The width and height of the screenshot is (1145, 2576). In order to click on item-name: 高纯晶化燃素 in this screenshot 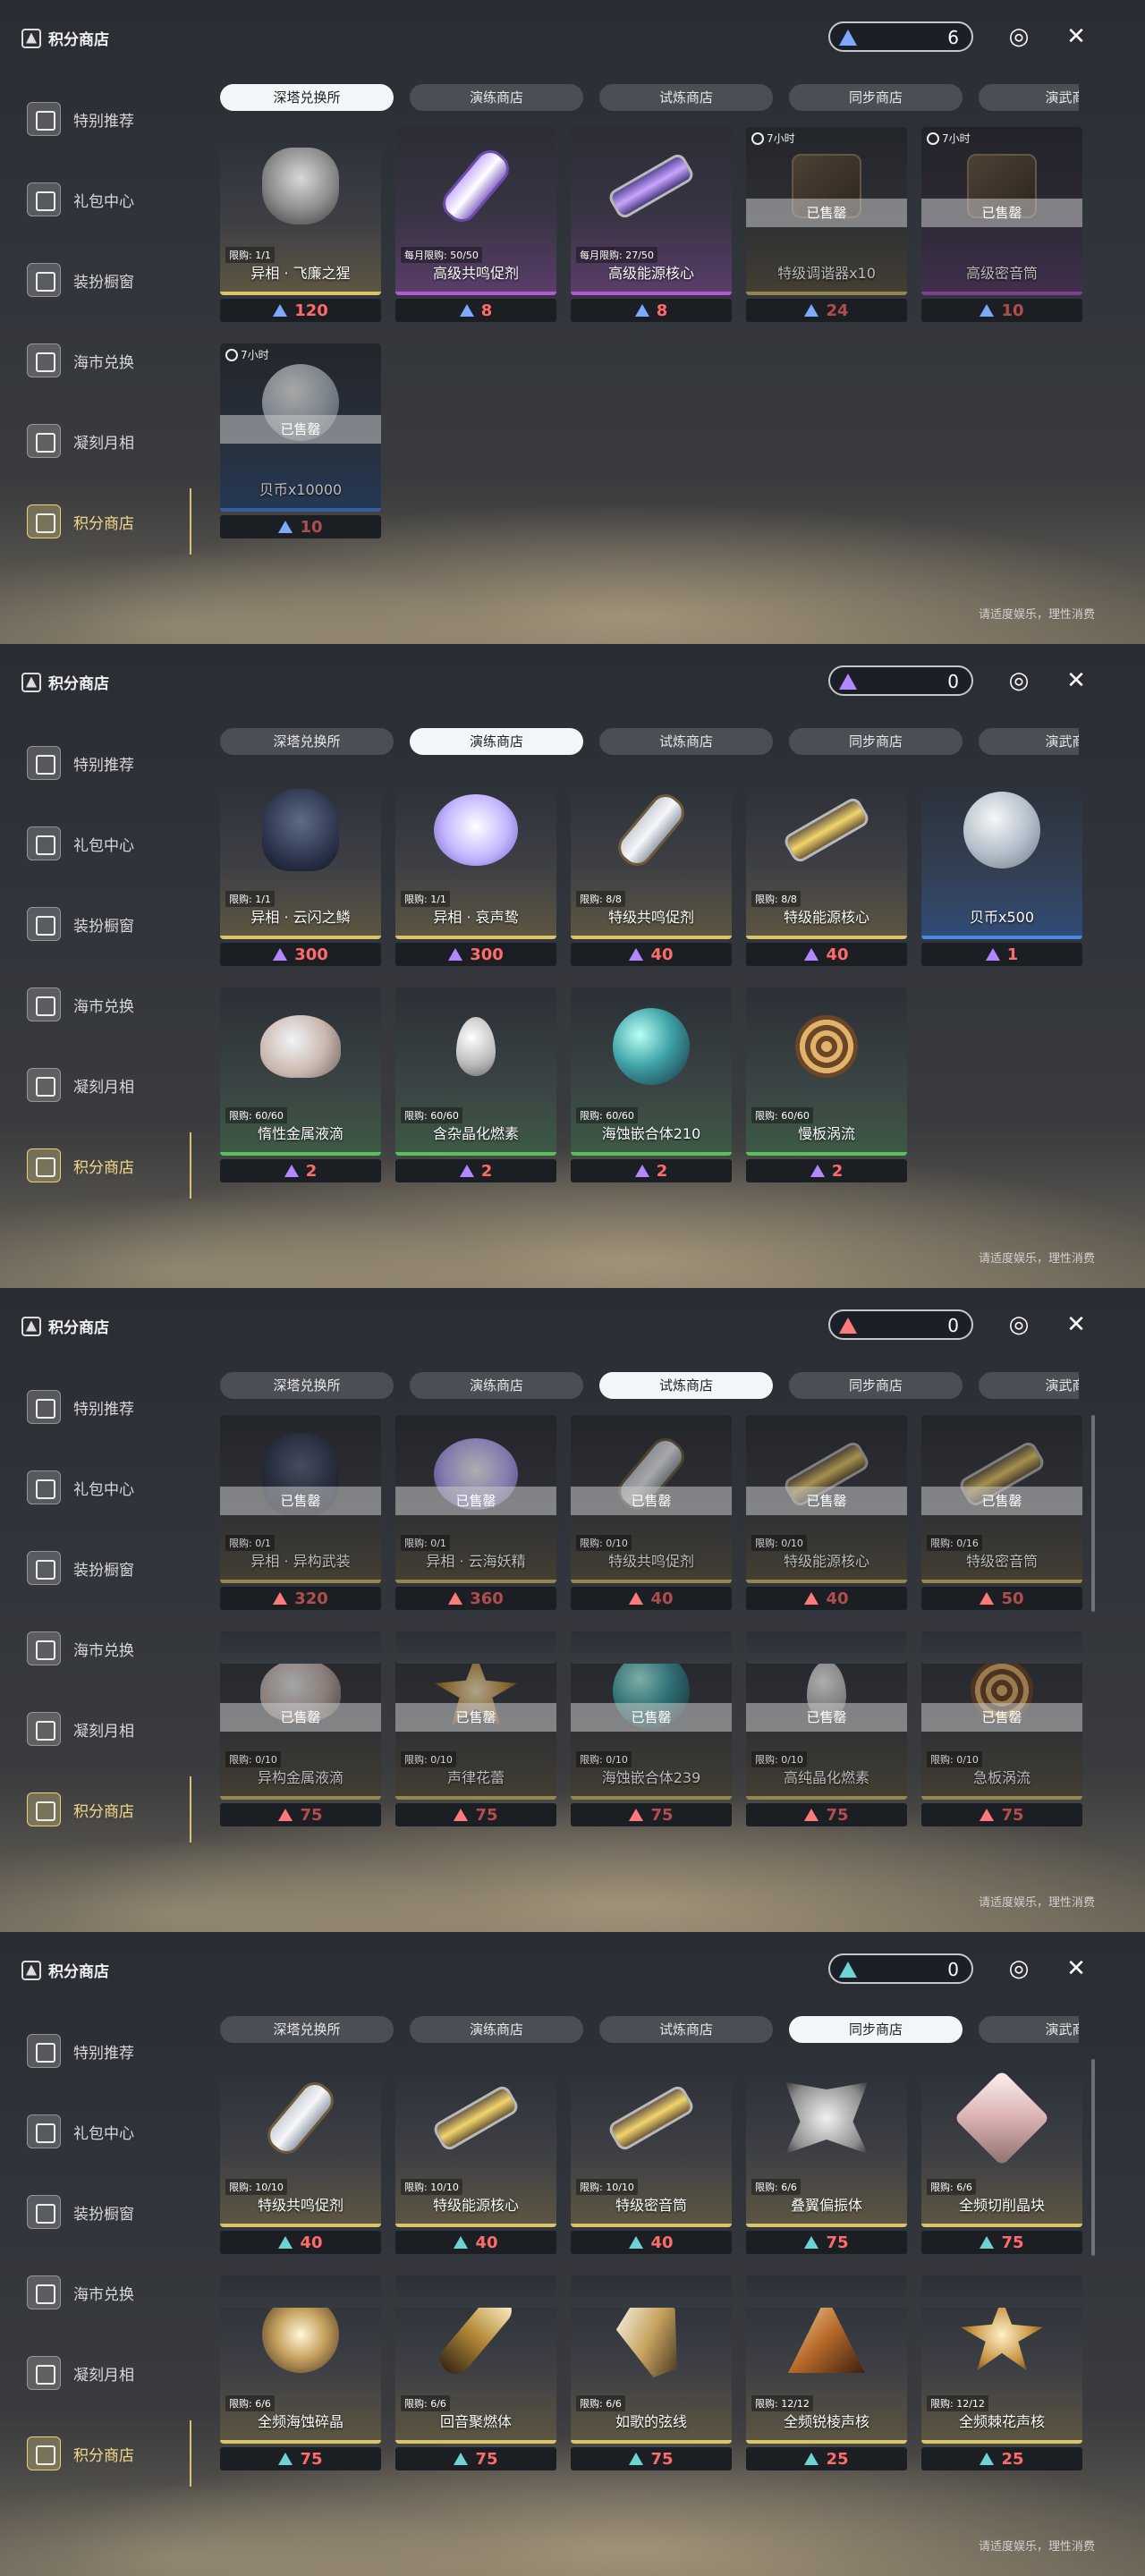, I will do `click(826, 1777)`.